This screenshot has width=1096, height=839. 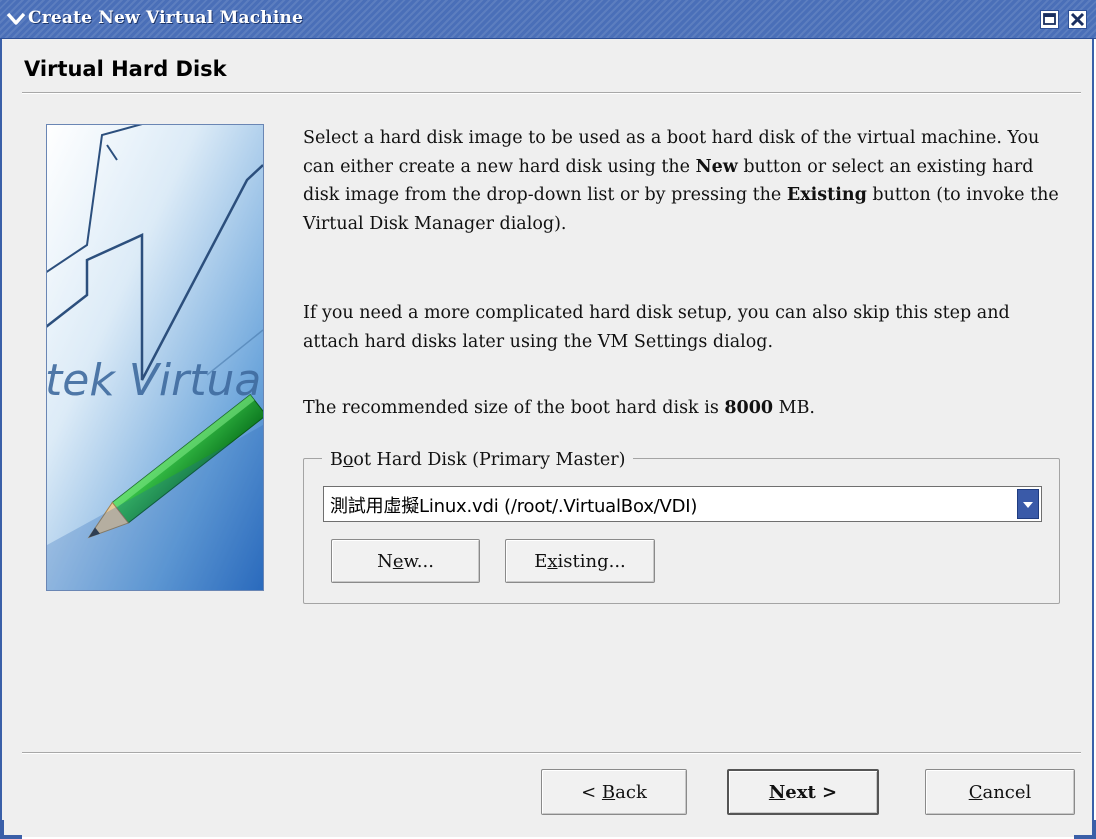 What do you see at coordinates (1085, 829) in the screenshot?
I see `window-frame-corner-right` at bounding box center [1085, 829].